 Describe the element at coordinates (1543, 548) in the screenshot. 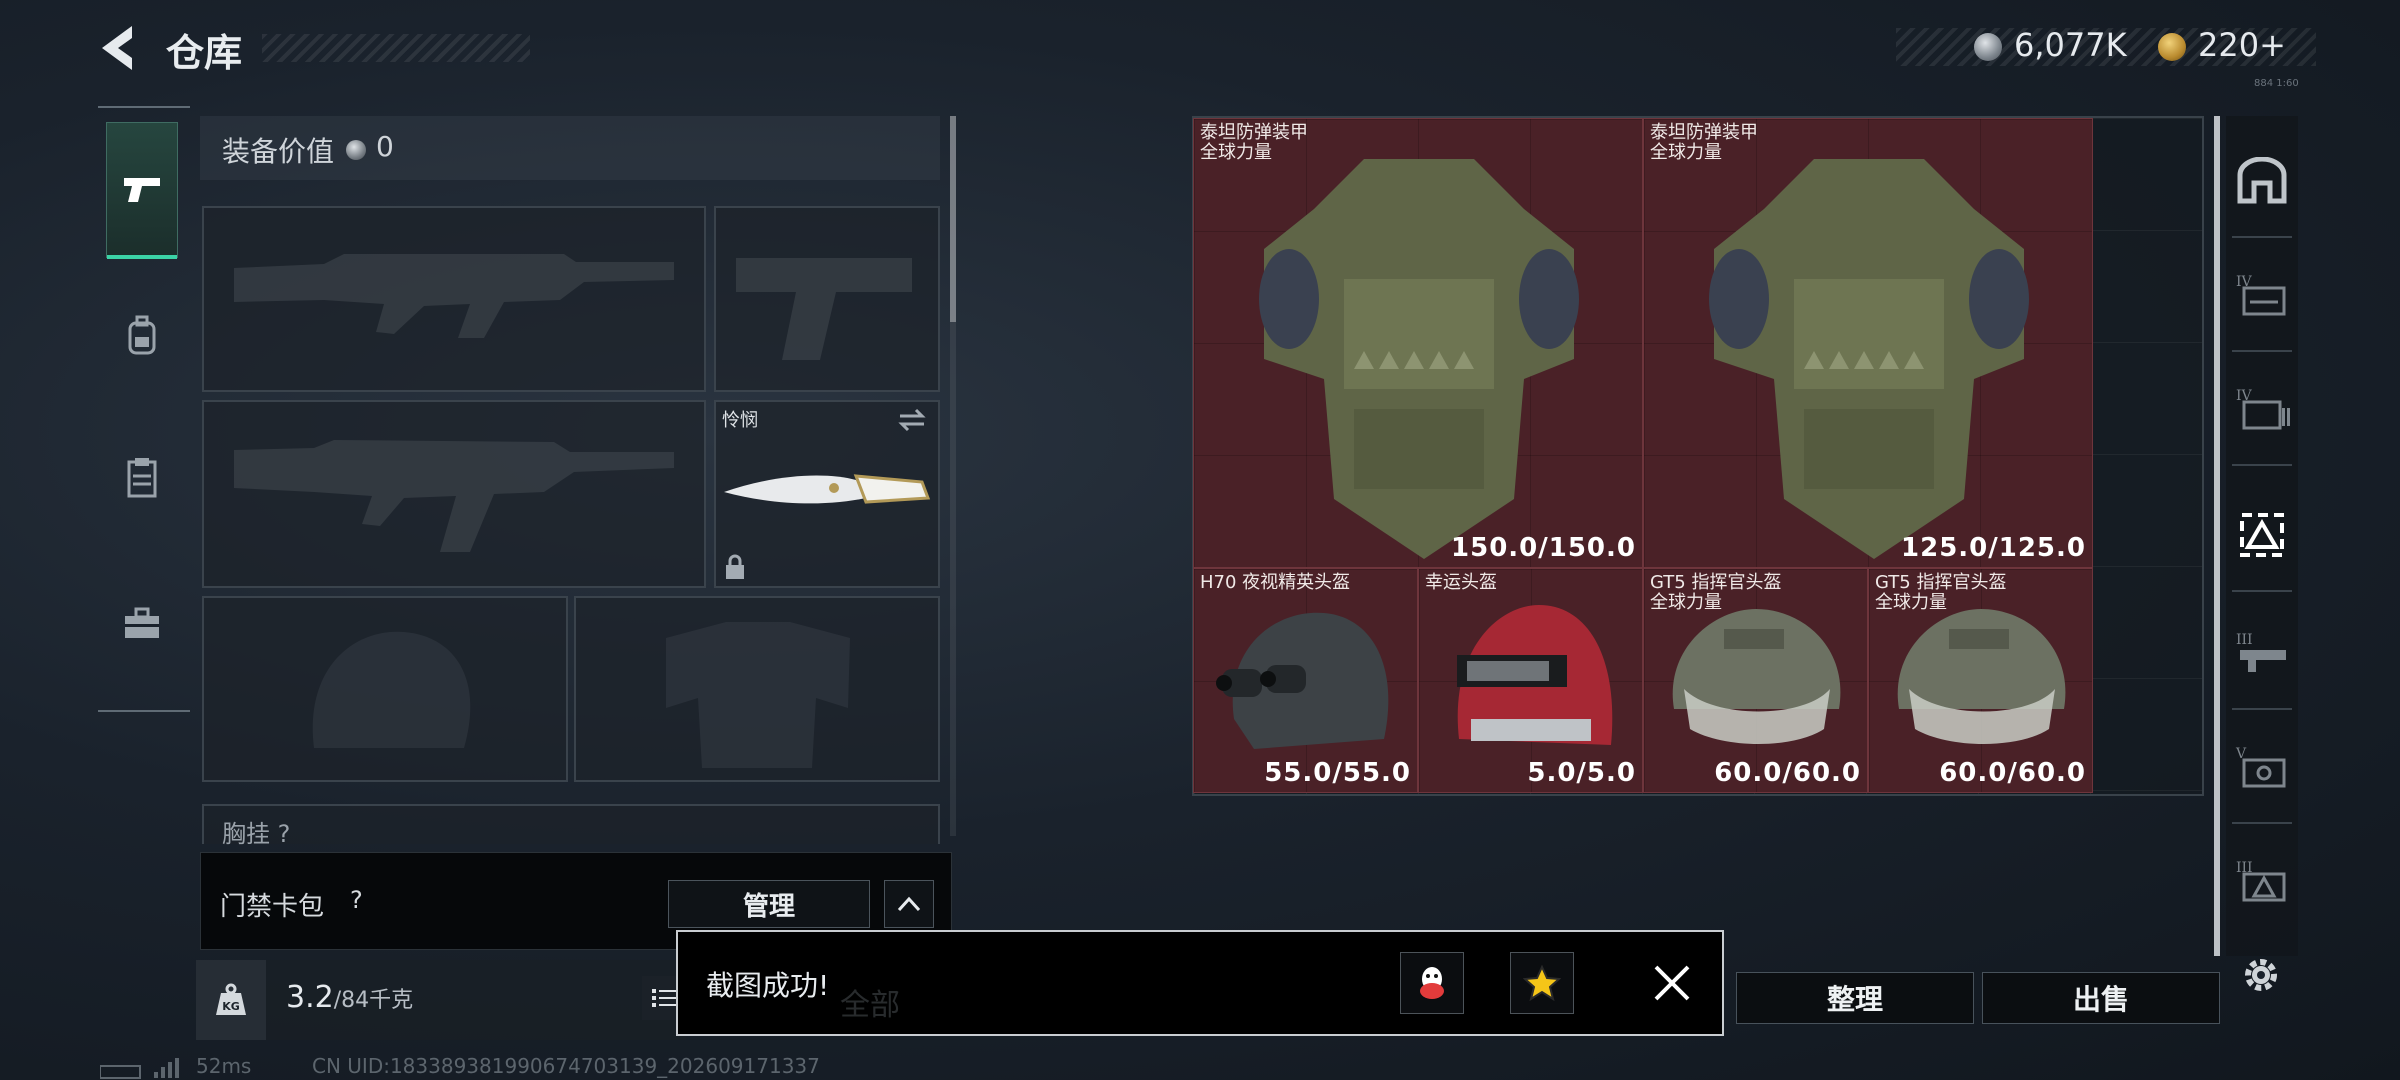

I see `item-durability: 150.0/150.0` at that location.